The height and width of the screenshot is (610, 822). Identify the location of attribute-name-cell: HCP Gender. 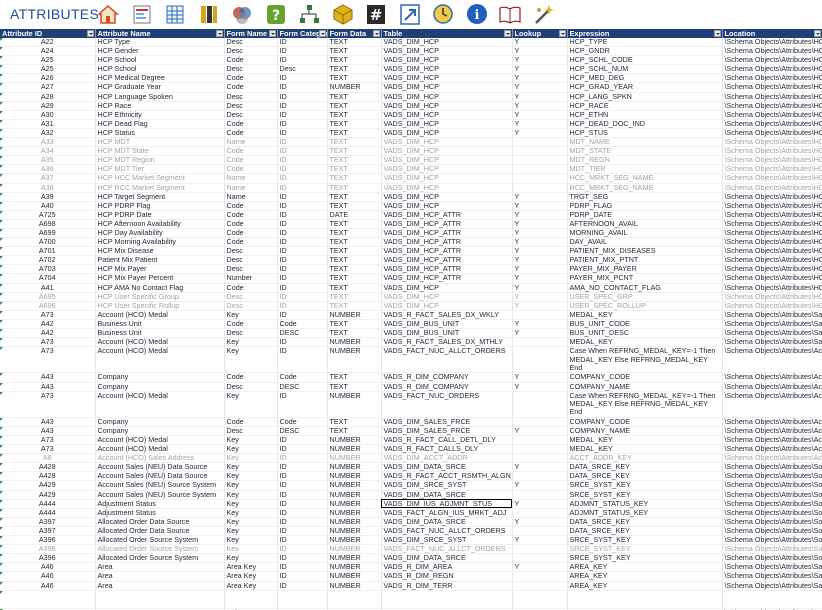
(160, 51).